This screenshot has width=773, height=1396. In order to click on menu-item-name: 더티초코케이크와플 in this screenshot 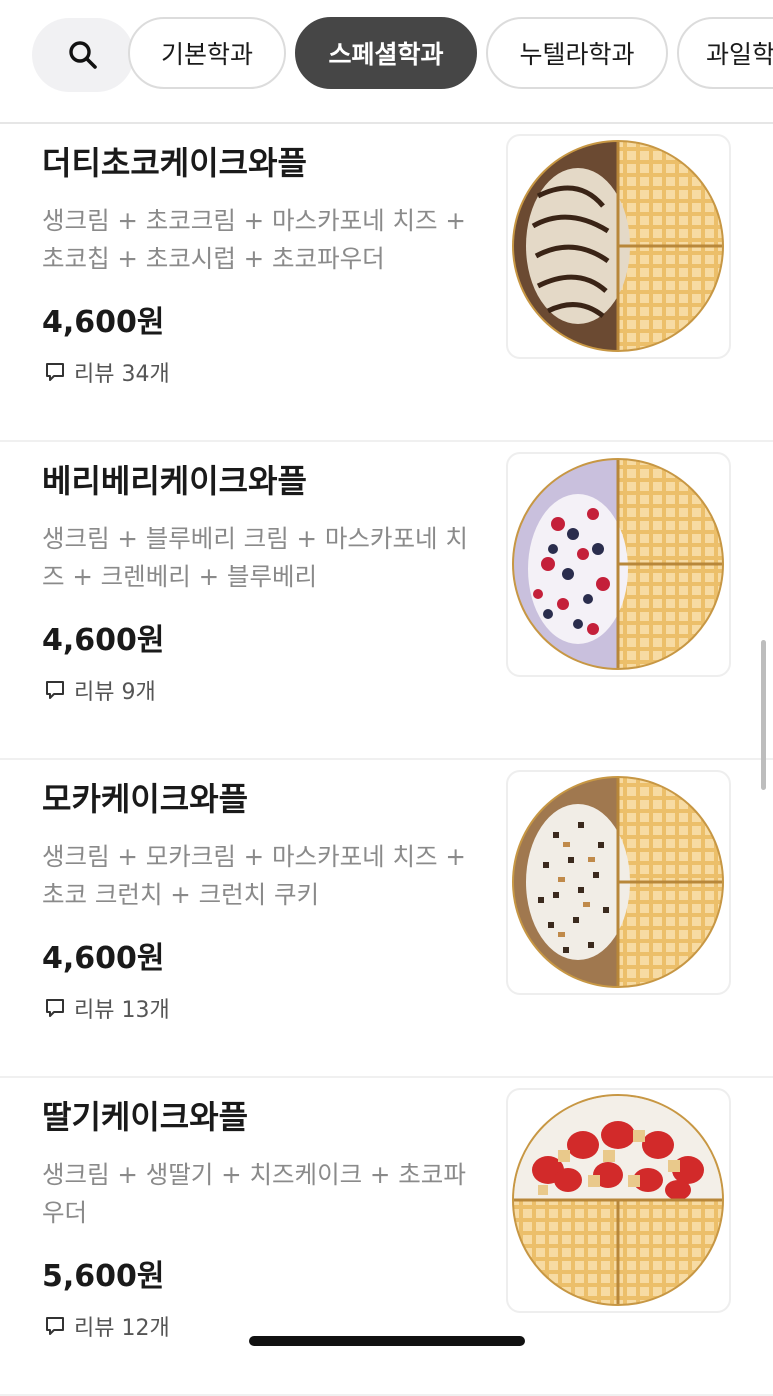, I will do `click(174, 163)`.